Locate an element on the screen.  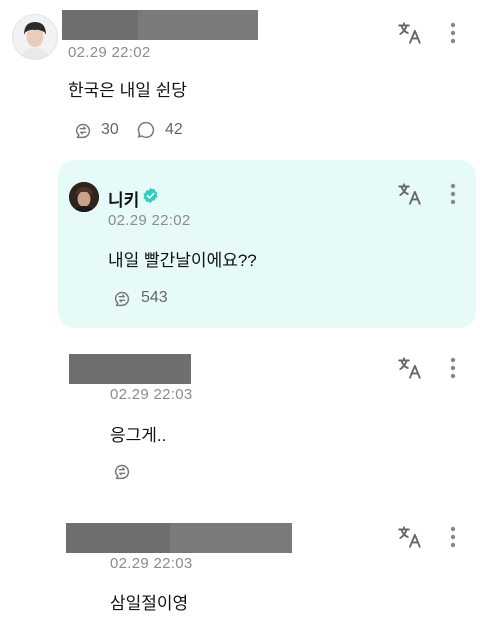
author-name: 니키 is located at coordinates (123, 198).